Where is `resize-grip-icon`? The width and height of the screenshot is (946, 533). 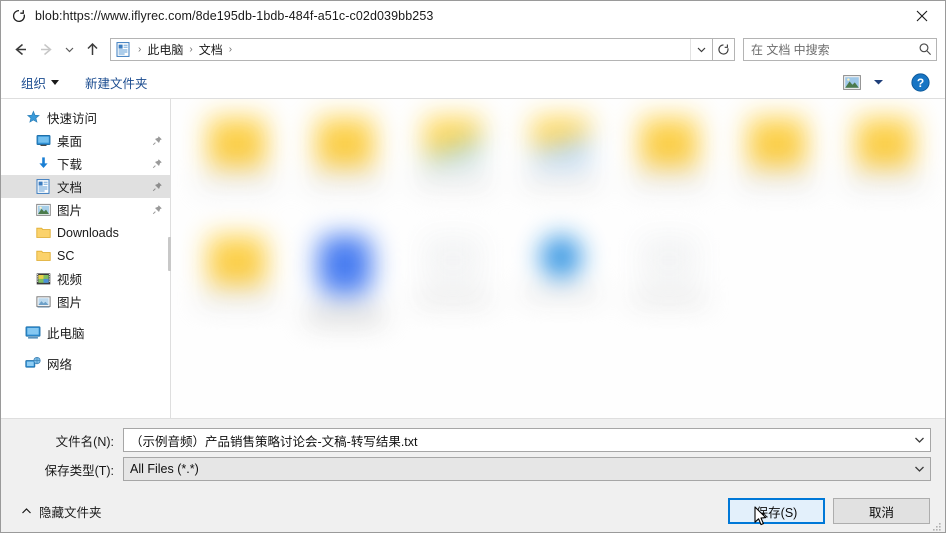 resize-grip-icon is located at coordinates (937, 525).